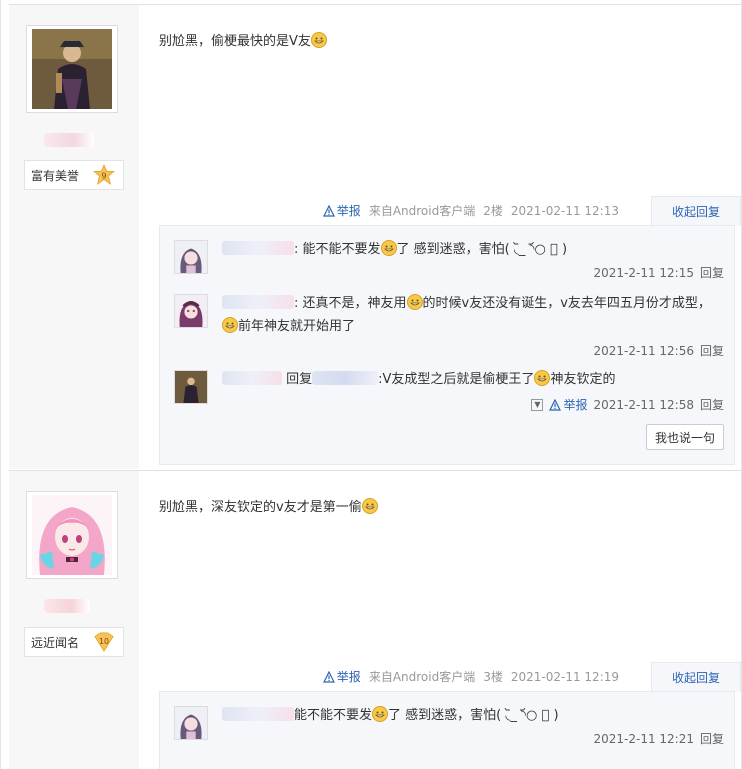  Describe the element at coordinates (74, 237) in the screenshot. I see `author-sidebar: 富有美誉 9` at that location.